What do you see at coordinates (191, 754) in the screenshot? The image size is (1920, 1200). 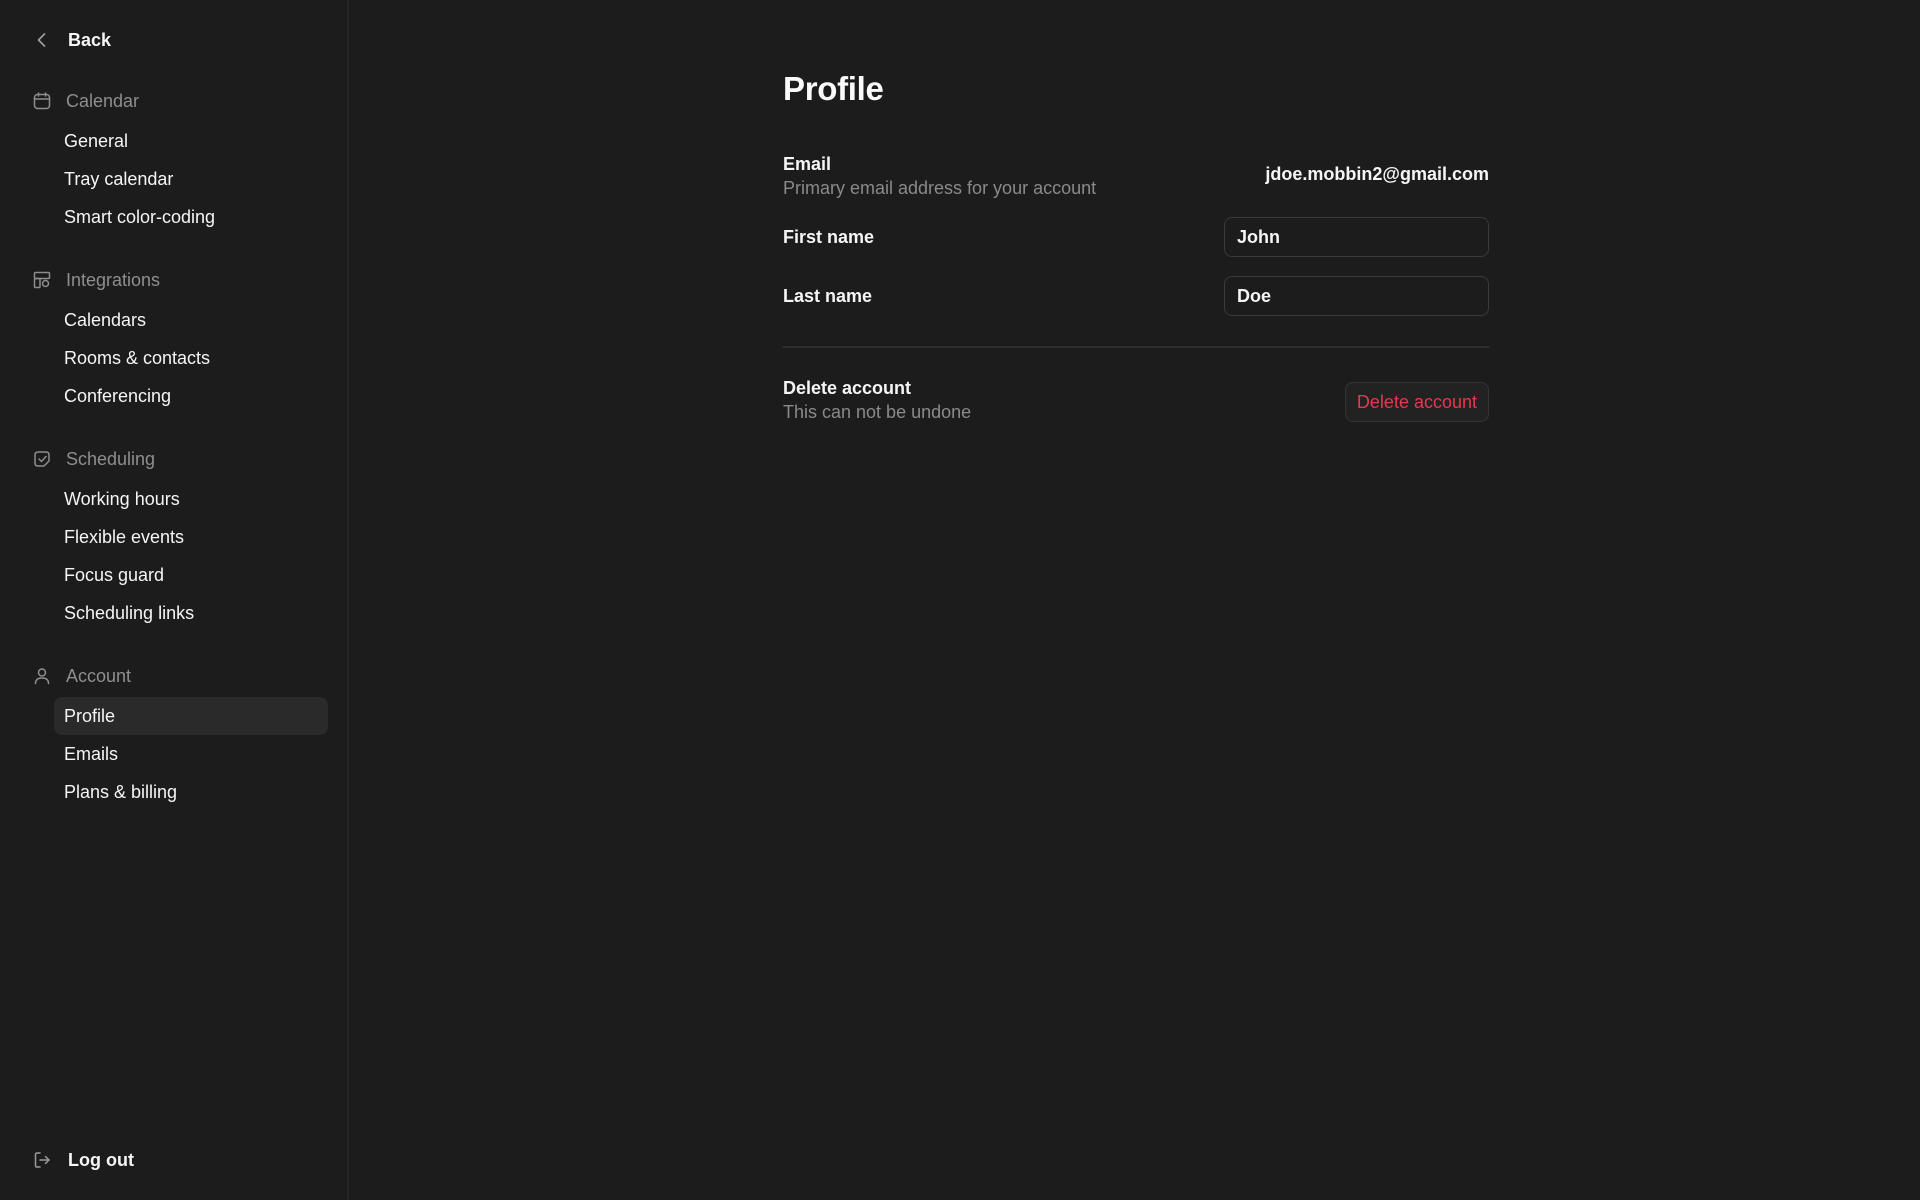 I see `sidebar-item-emails: Emails` at bounding box center [191, 754].